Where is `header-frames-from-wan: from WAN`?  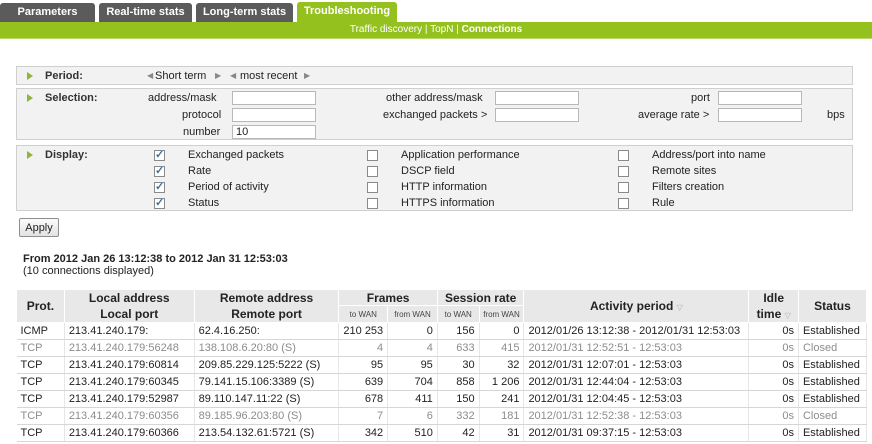
header-frames-from-wan: from WAN is located at coordinates (412, 314).